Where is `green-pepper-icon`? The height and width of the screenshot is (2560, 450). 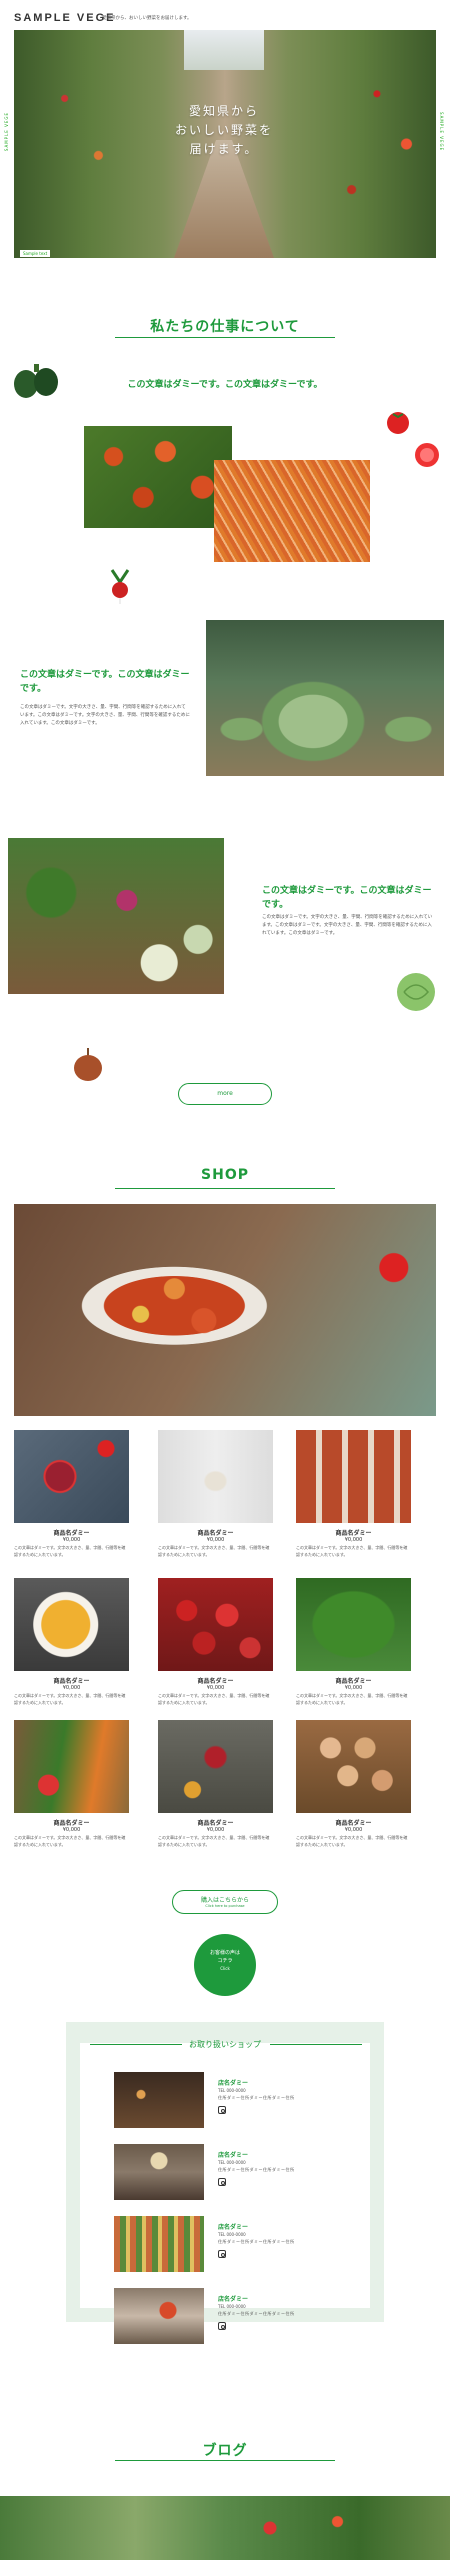 green-pepper-icon is located at coordinates (36, 381).